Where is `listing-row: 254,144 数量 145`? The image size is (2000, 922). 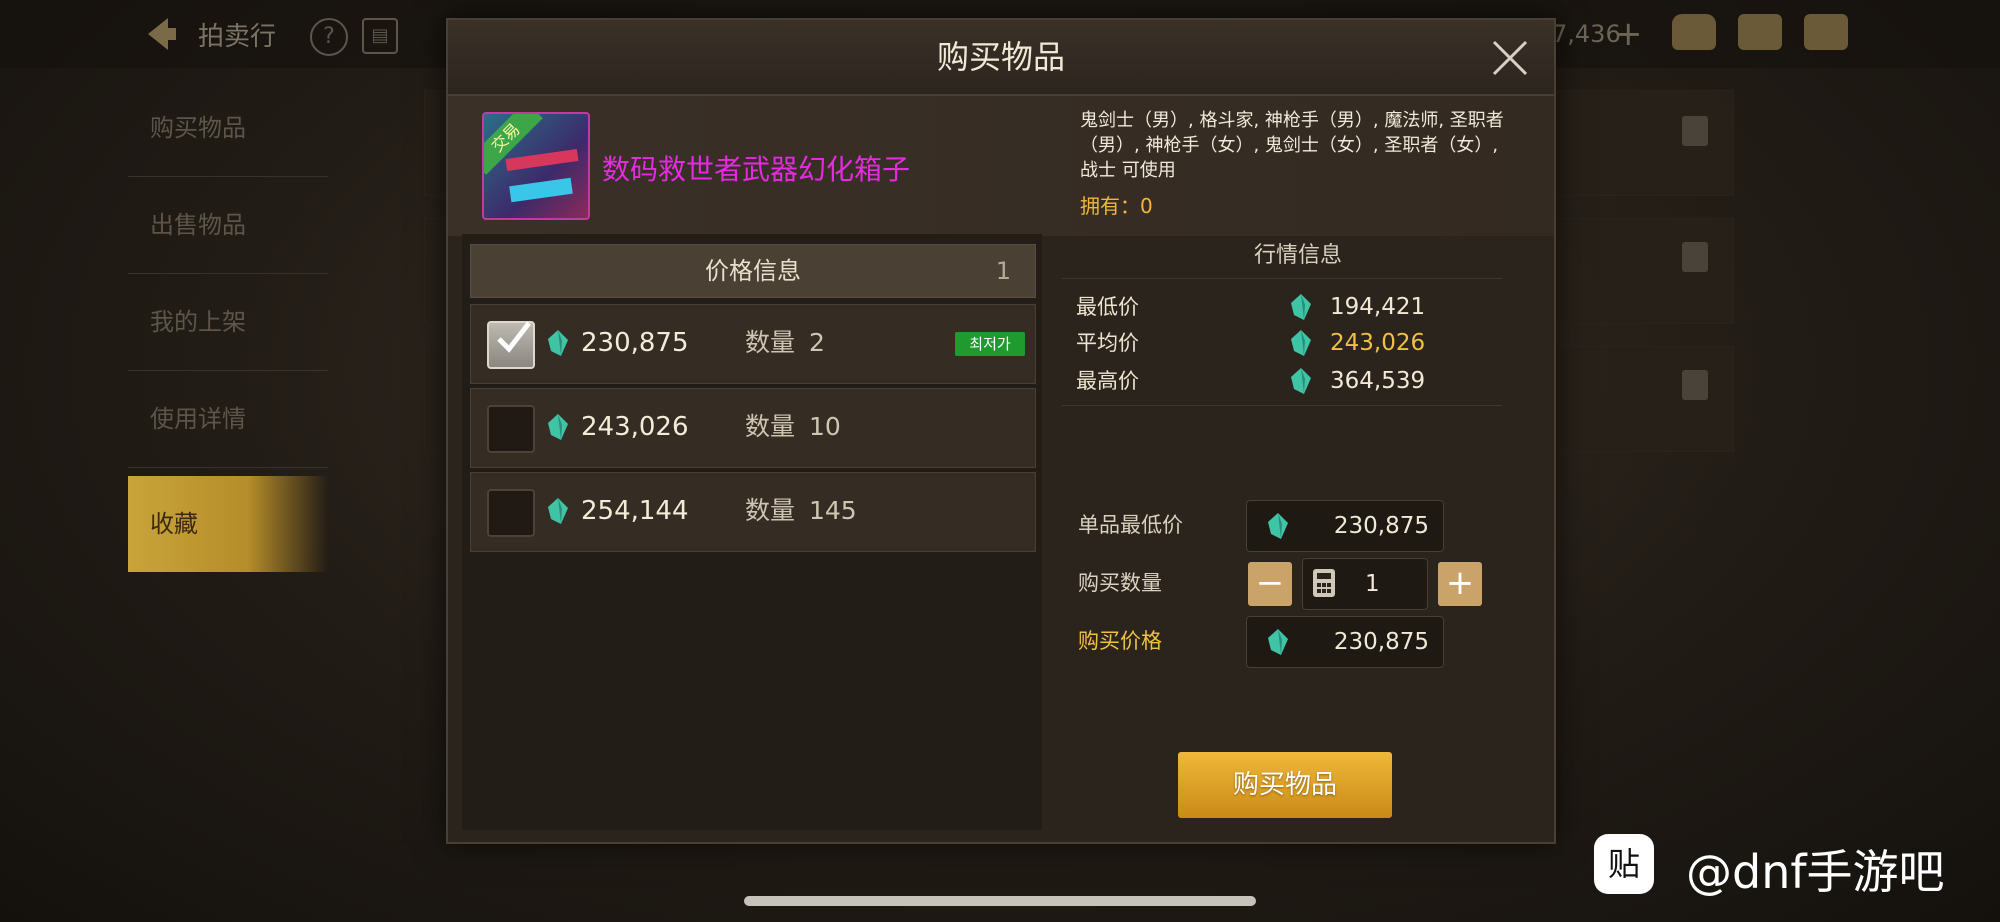
listing-row: 254,144 数量 145 is located at coordinates (753, 512).